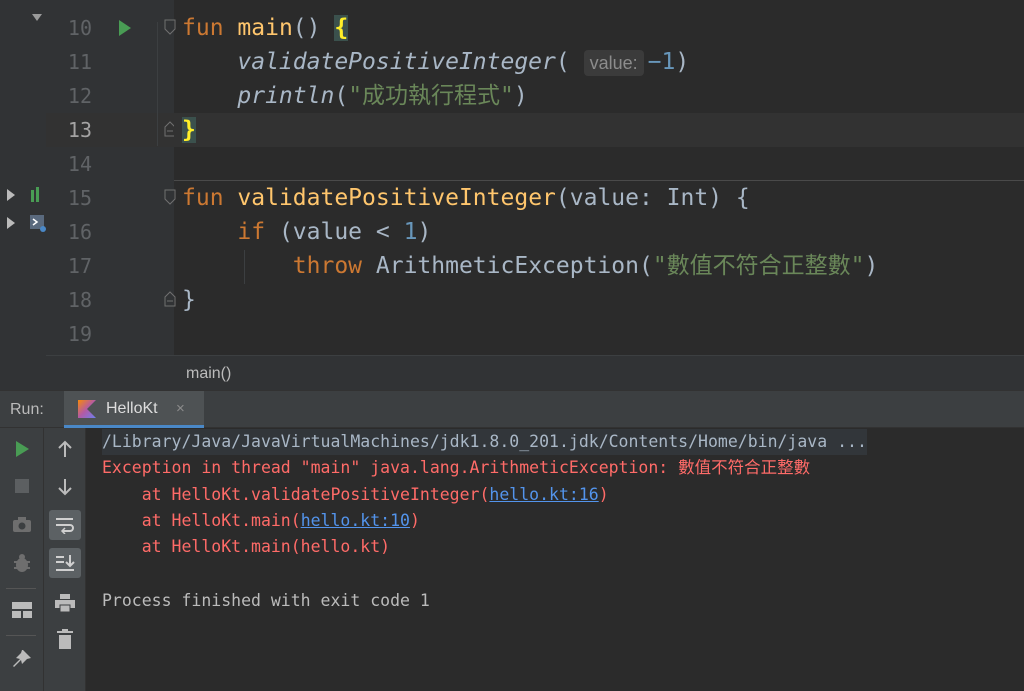 The width and height of the screenshot is (1024, 691). I want to click on line-number: 13, so click(79, 130).